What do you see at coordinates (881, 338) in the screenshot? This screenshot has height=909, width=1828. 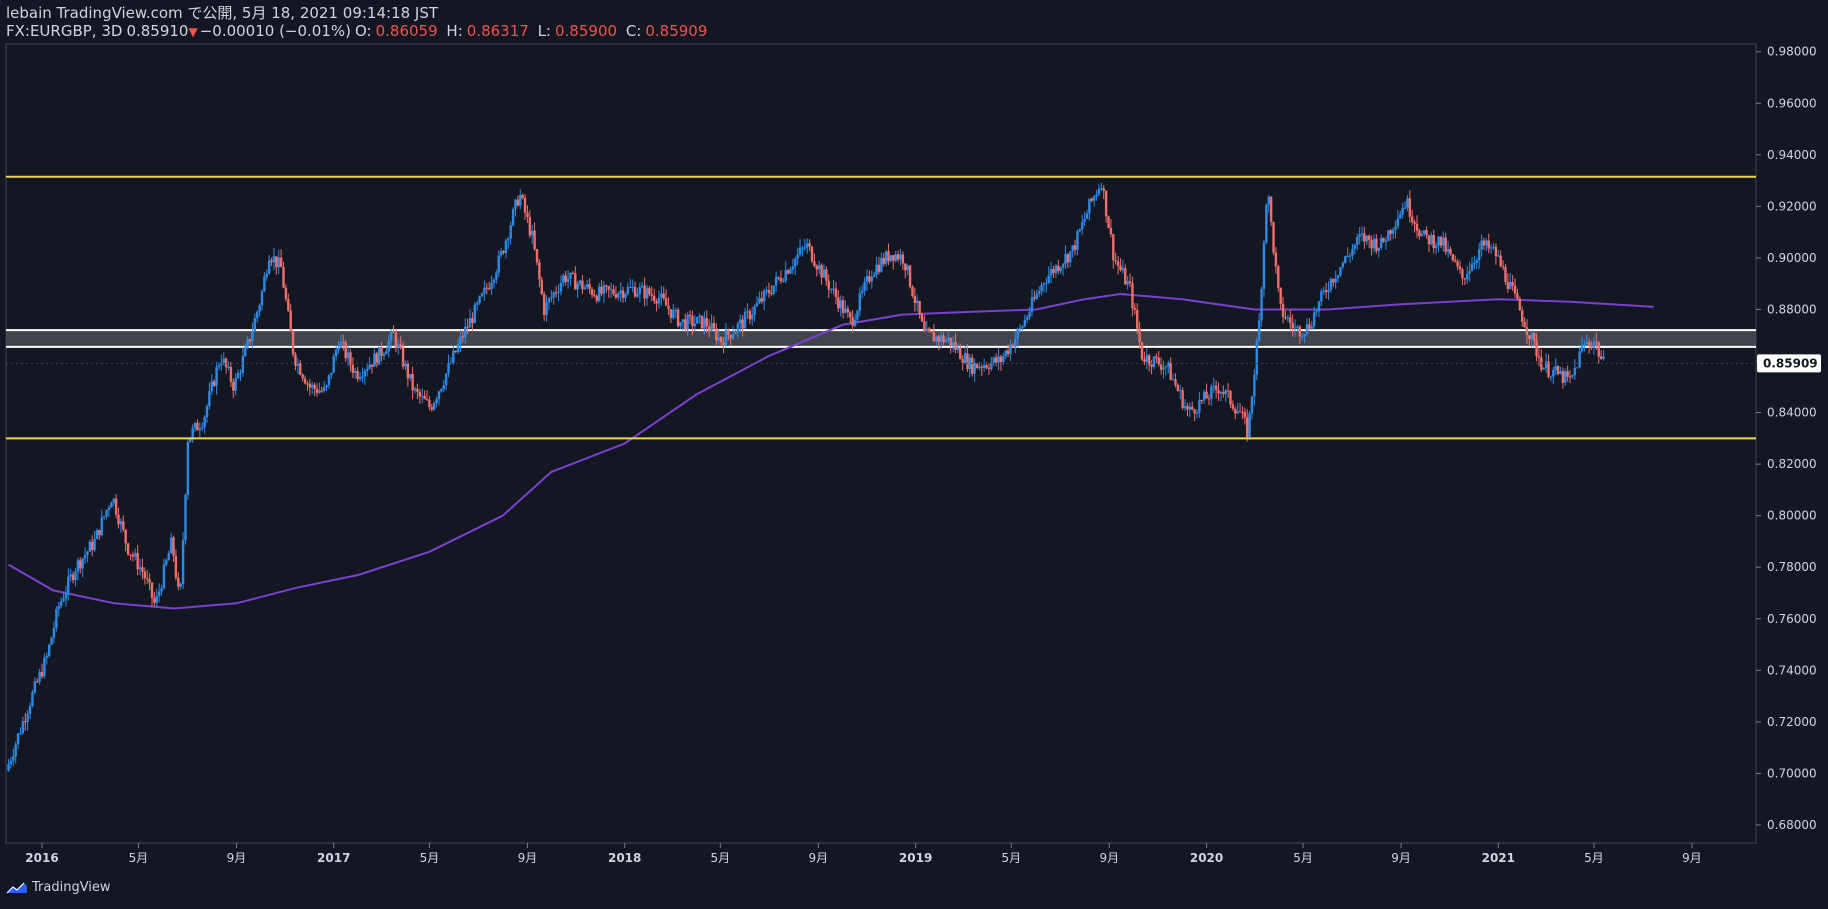 I see `consolidation-zone` at bounding box center [881, 338].